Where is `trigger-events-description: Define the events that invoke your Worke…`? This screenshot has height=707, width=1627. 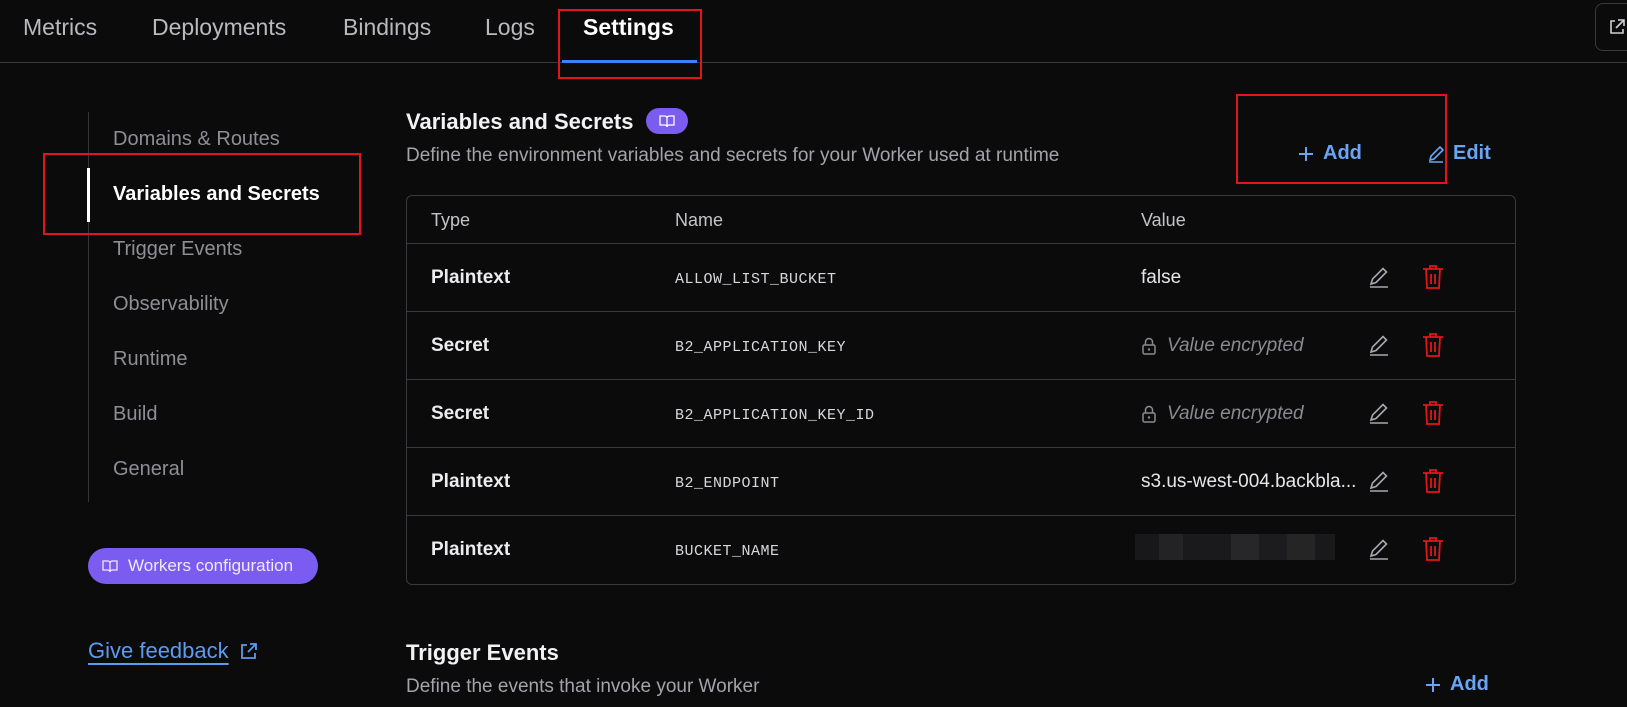 trigger-events-description: Define the events that invoke your Worke… is located at coordinates (583, 686).